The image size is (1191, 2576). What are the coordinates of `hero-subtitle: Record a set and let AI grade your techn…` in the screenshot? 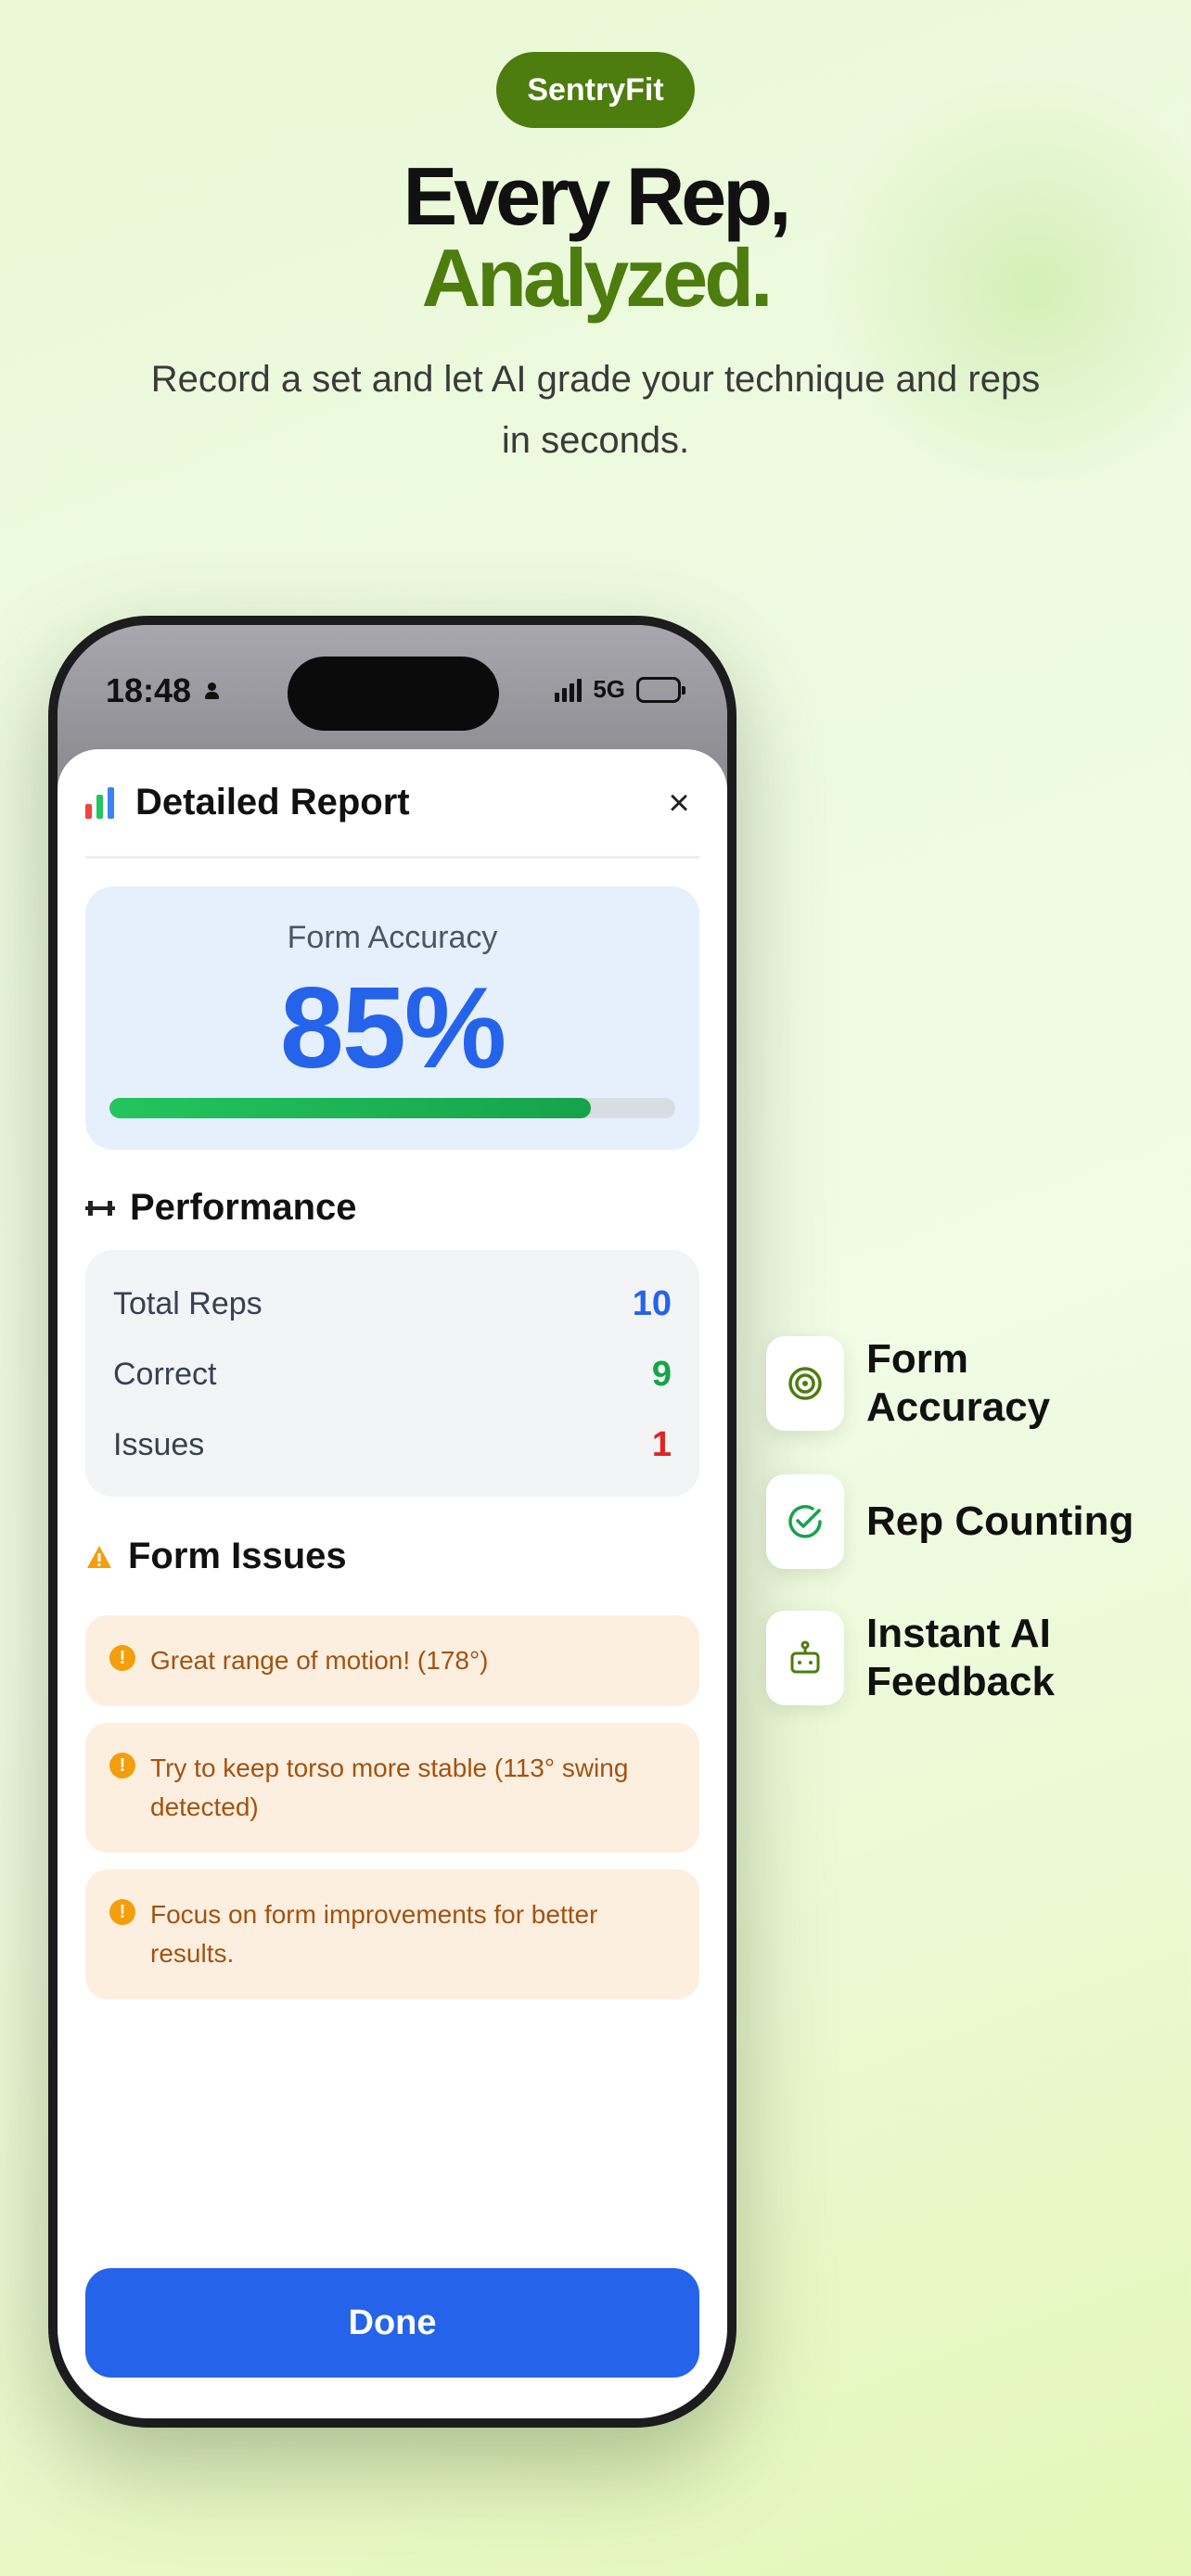 It's located at (595, 410).